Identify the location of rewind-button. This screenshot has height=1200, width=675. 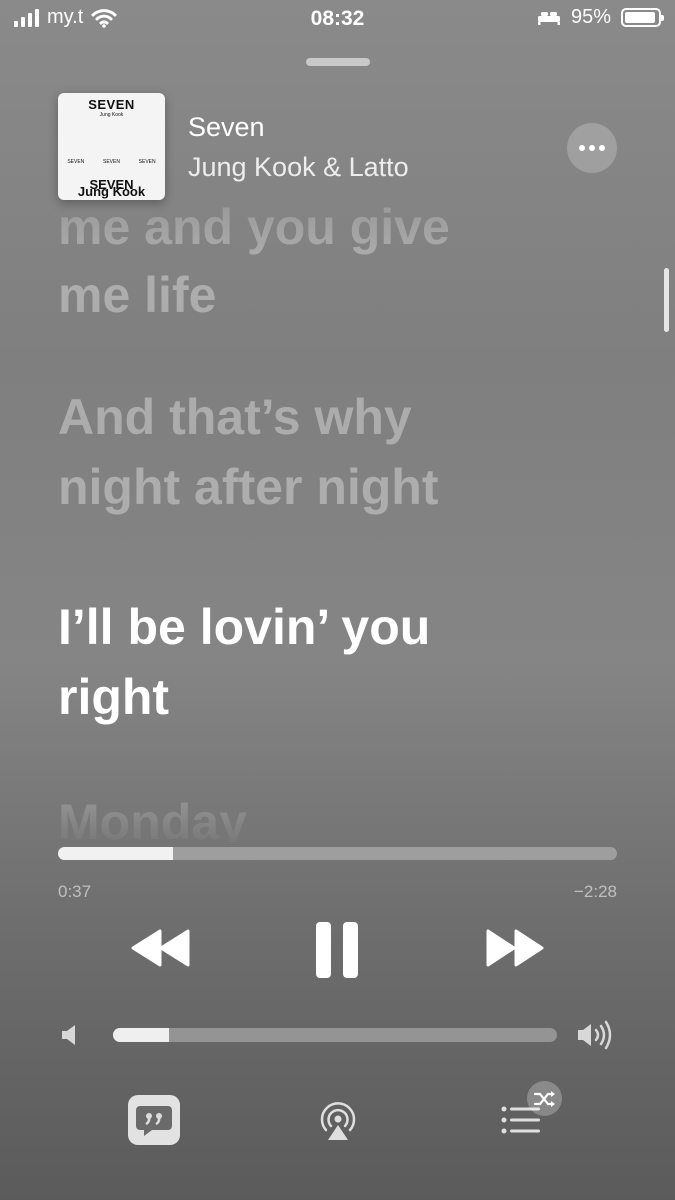
(160, 948).